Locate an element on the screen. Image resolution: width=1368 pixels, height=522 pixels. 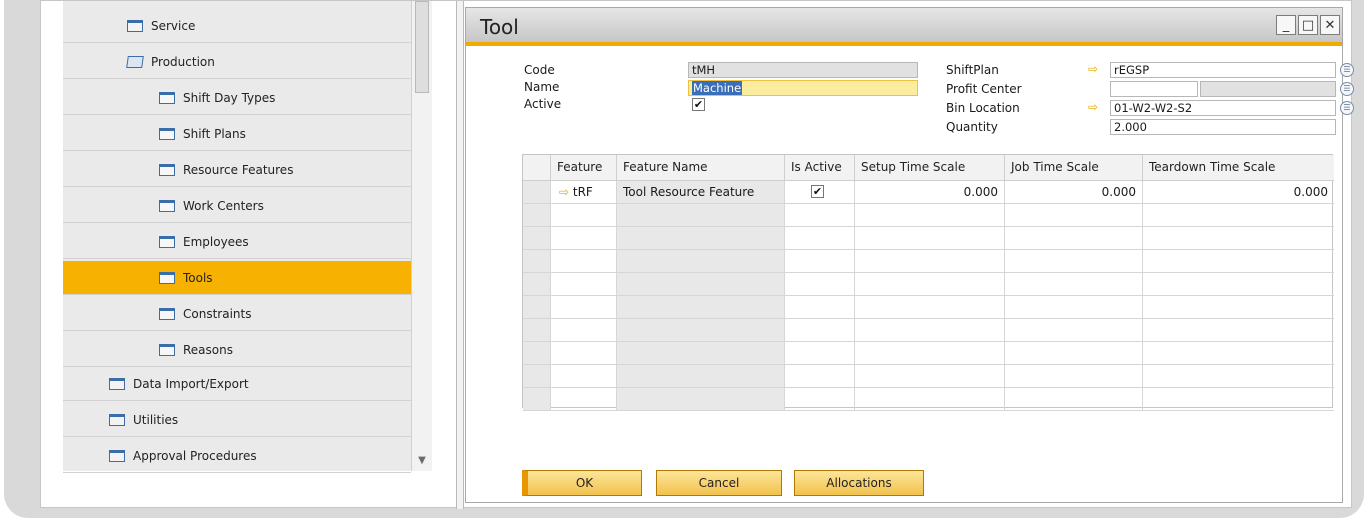
grid-header-feature-name: Feature Name is located at coordinates (701, 168).